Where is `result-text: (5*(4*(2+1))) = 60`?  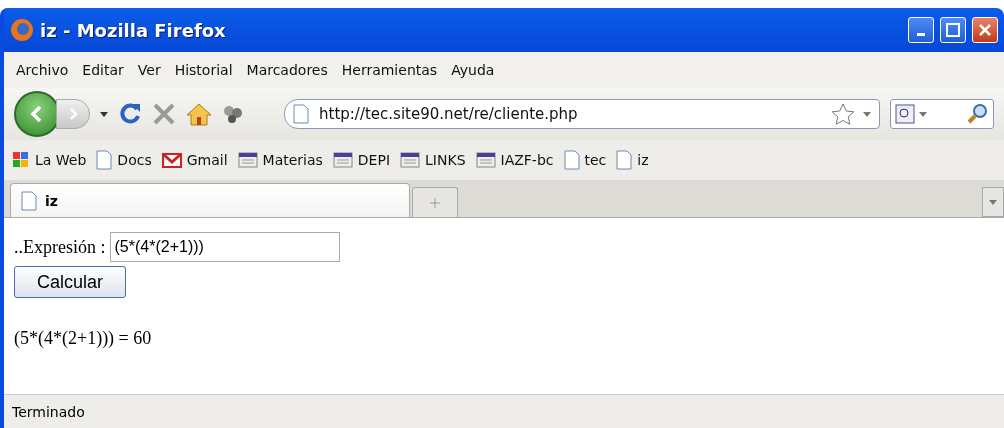
result-text: (5*(4*(2+1))) = 60 is located at coordinates (83, 338).